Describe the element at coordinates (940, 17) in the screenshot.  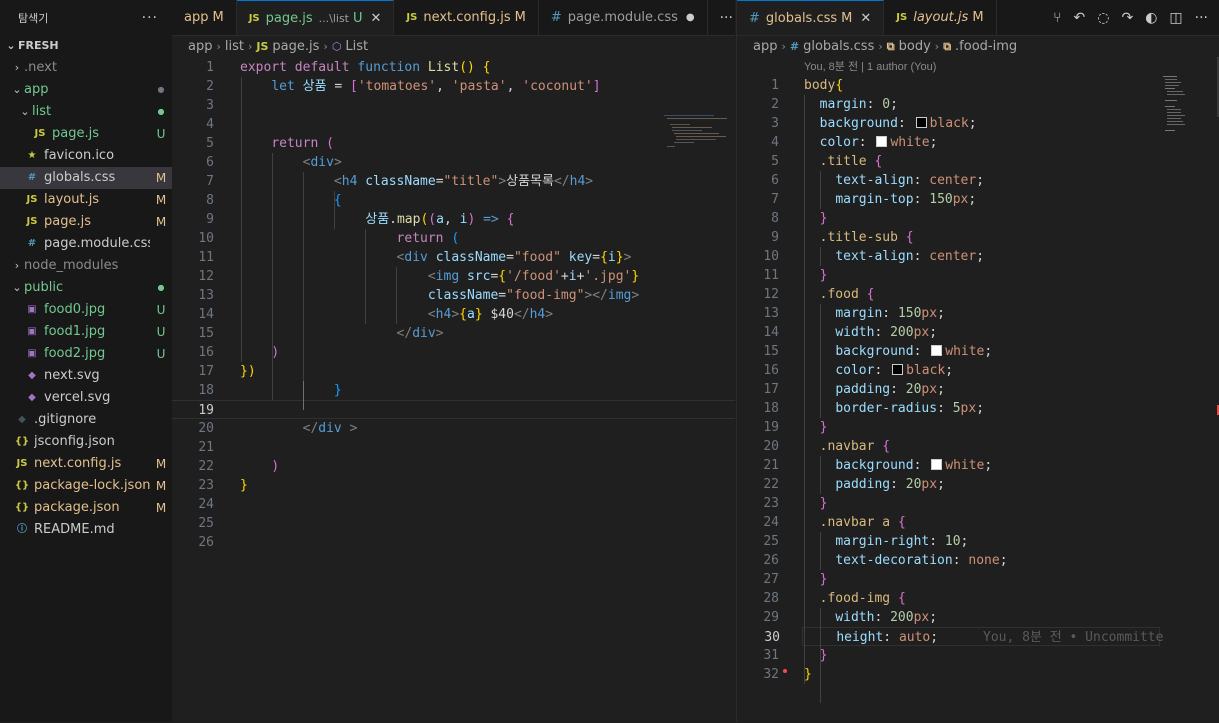
I see `tab-layout-js: JS layout.js M` at that location.